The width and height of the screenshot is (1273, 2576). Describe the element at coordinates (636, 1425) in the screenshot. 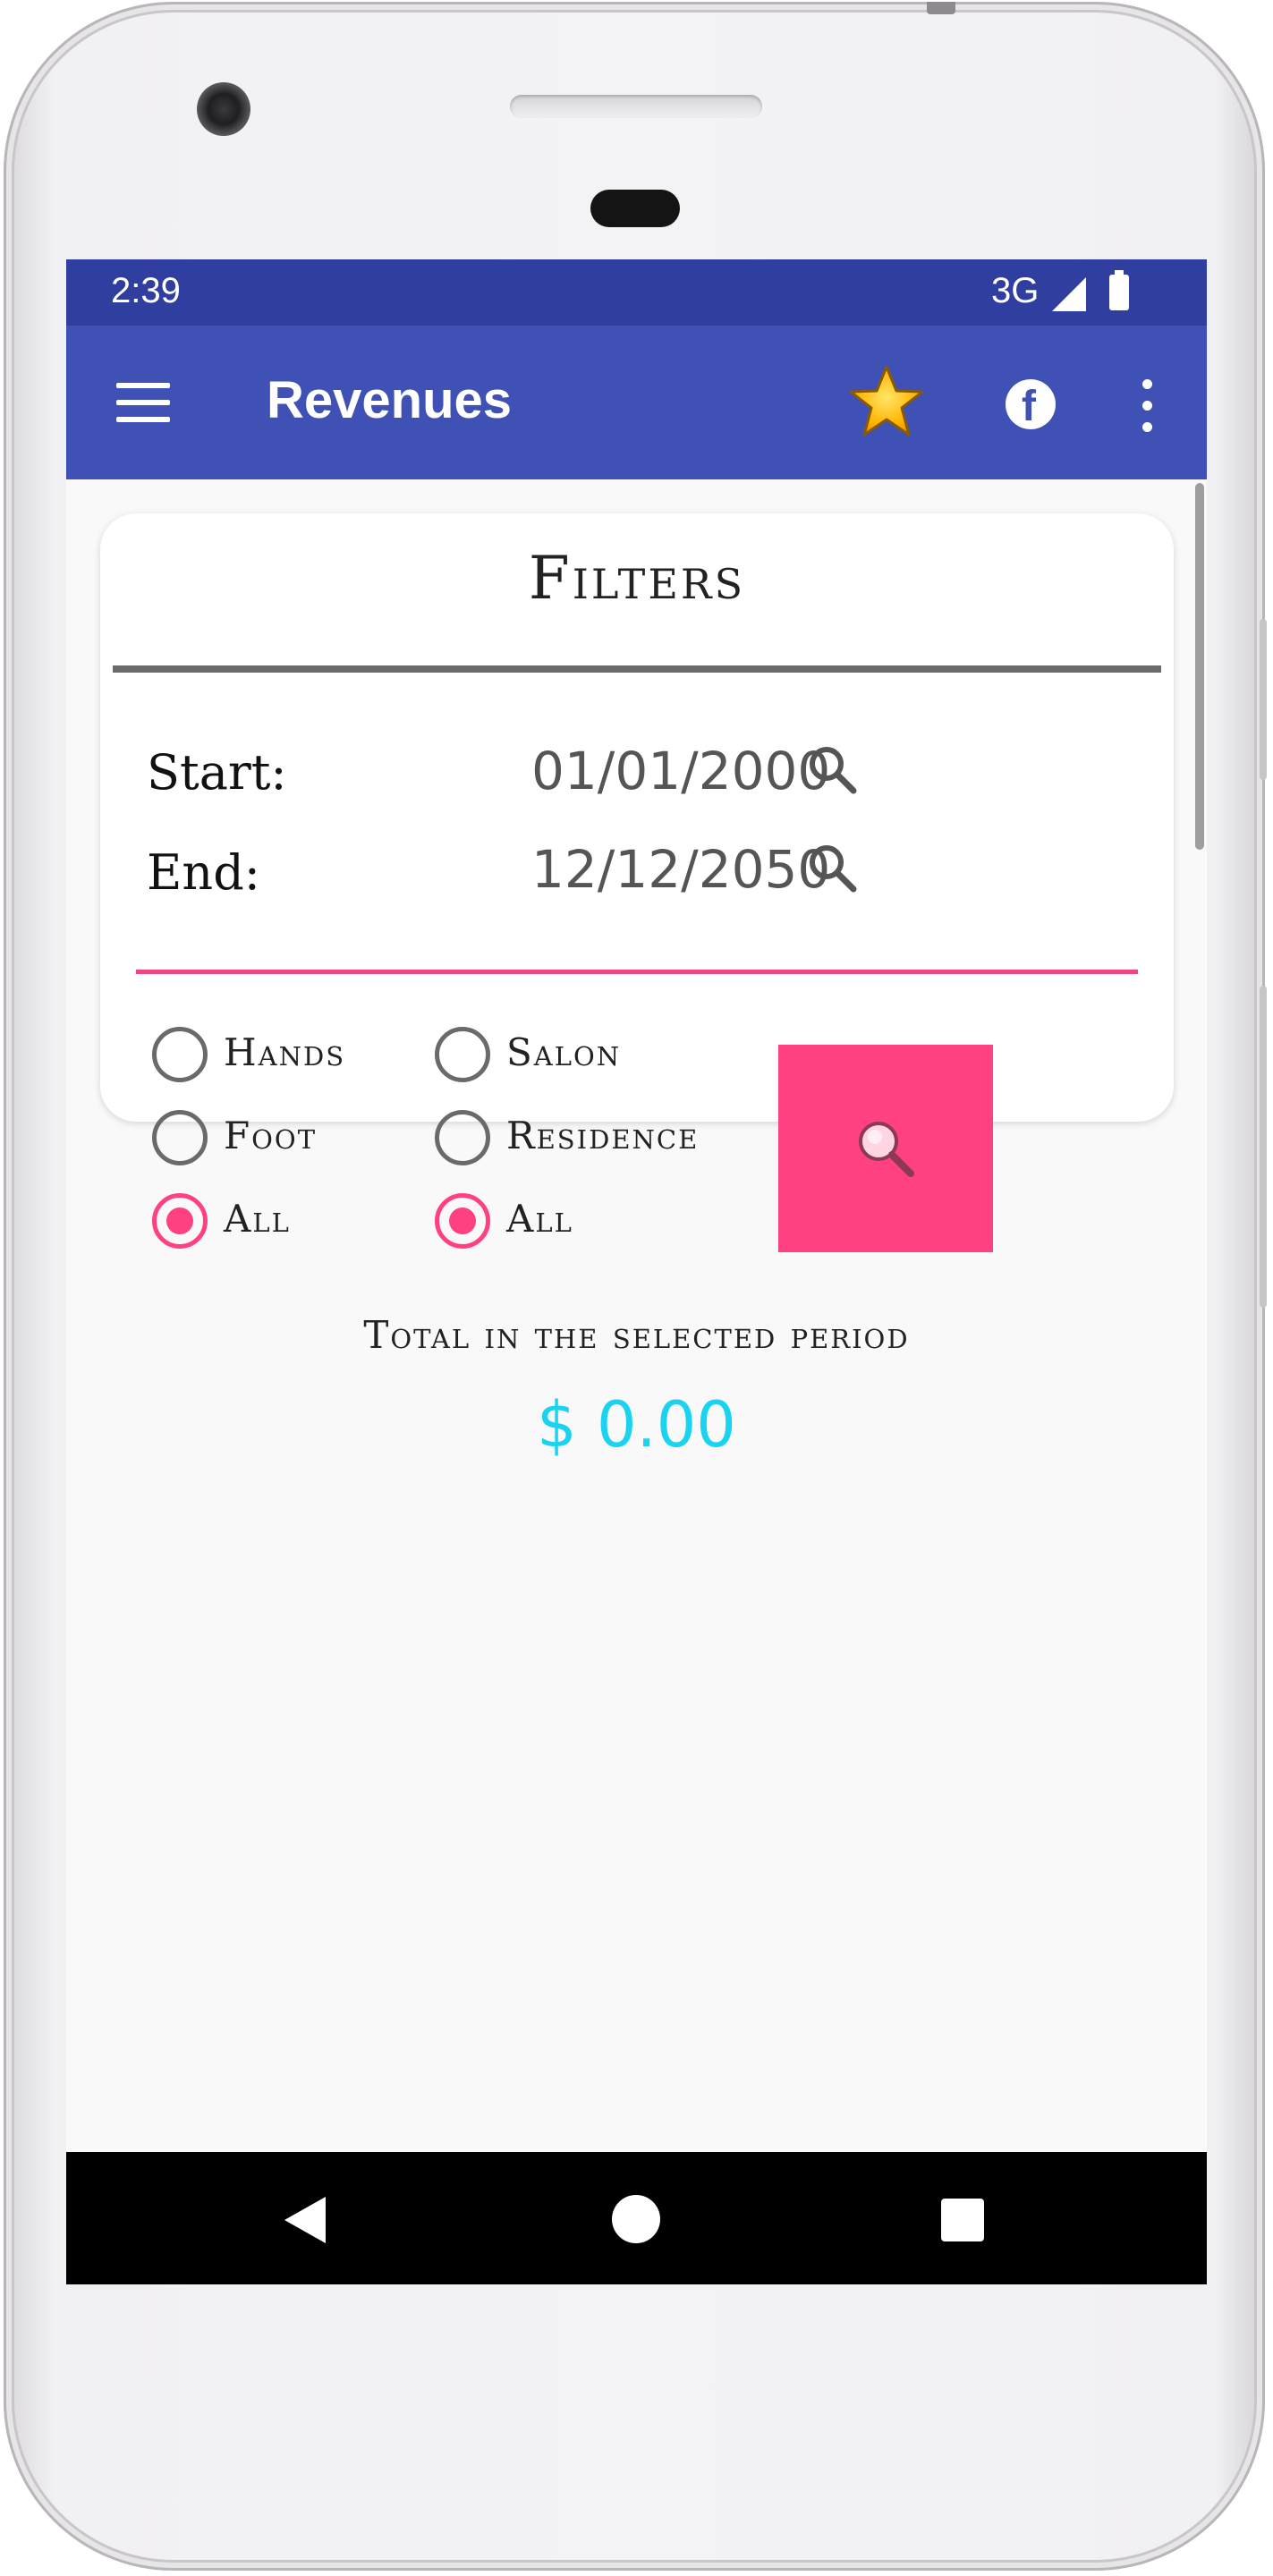

I see `total-value: $ 0.00` at that location.